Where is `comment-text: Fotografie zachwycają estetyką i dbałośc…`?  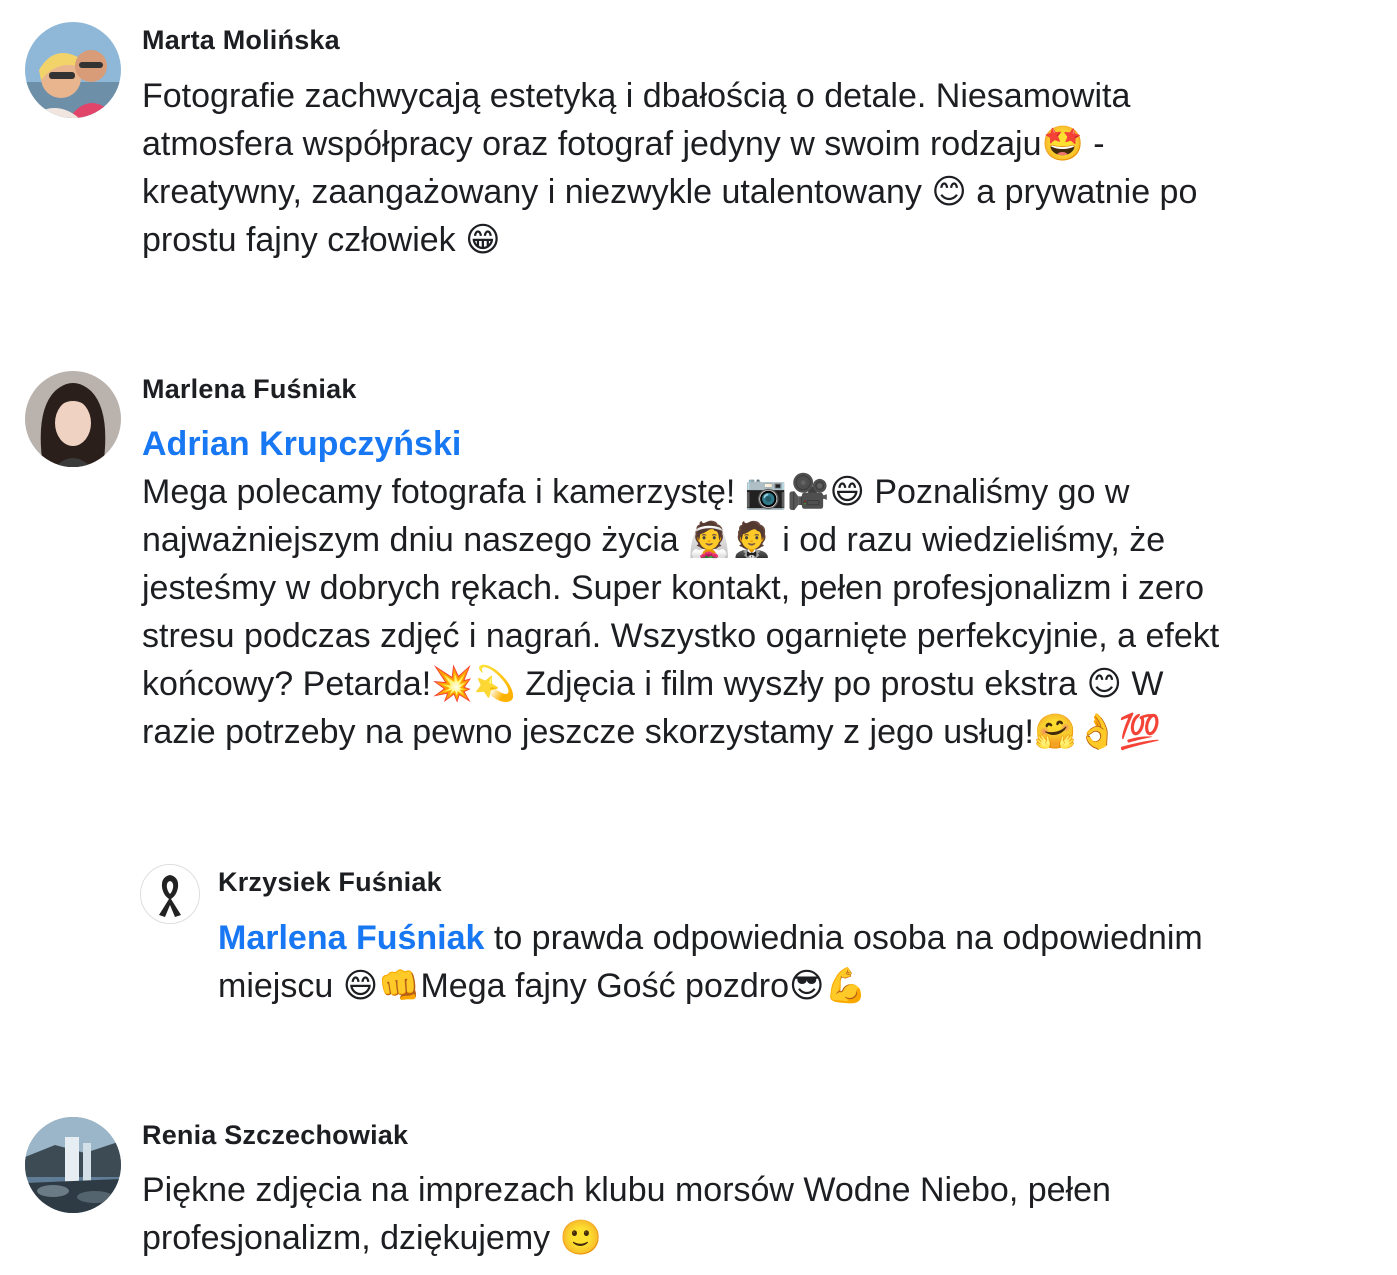
comment-text: Fotografie zachwycają estetyką i dbałośc… is located at coordinates (669, 168).